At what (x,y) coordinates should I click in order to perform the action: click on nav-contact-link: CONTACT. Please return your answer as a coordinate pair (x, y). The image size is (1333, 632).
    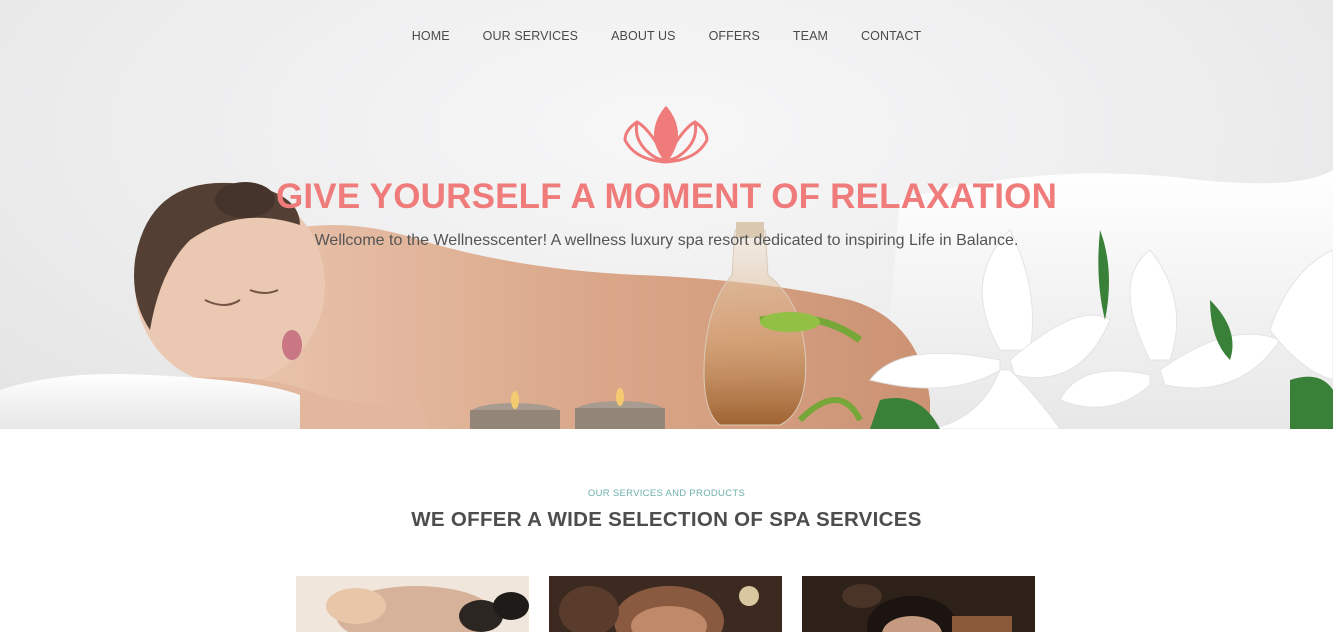
    Looking at the image, I should click on (891, 36).